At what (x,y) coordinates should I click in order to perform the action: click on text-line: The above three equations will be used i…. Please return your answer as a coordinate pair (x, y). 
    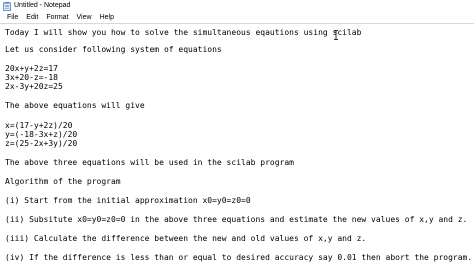
    Looking at the image, I should click on (149, 162).